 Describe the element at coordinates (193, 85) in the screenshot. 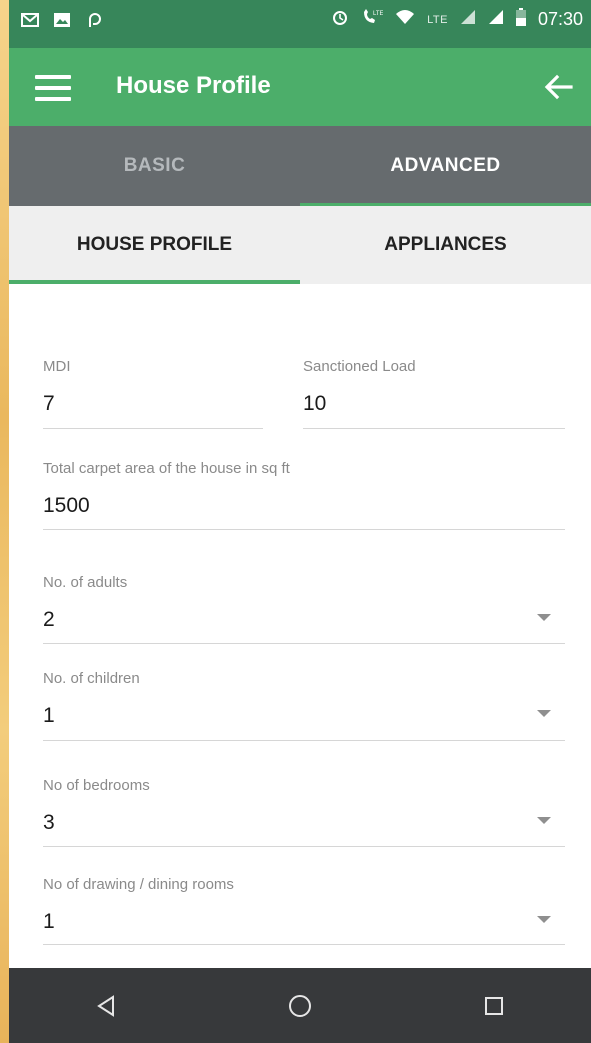

I see `page-title: House Profile` at that location.